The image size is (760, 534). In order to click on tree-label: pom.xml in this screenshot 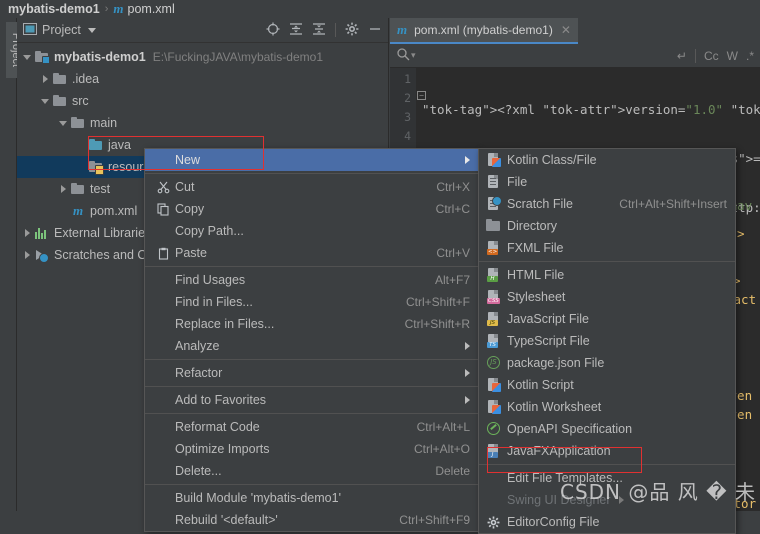, I will do `click(114, 211)`.